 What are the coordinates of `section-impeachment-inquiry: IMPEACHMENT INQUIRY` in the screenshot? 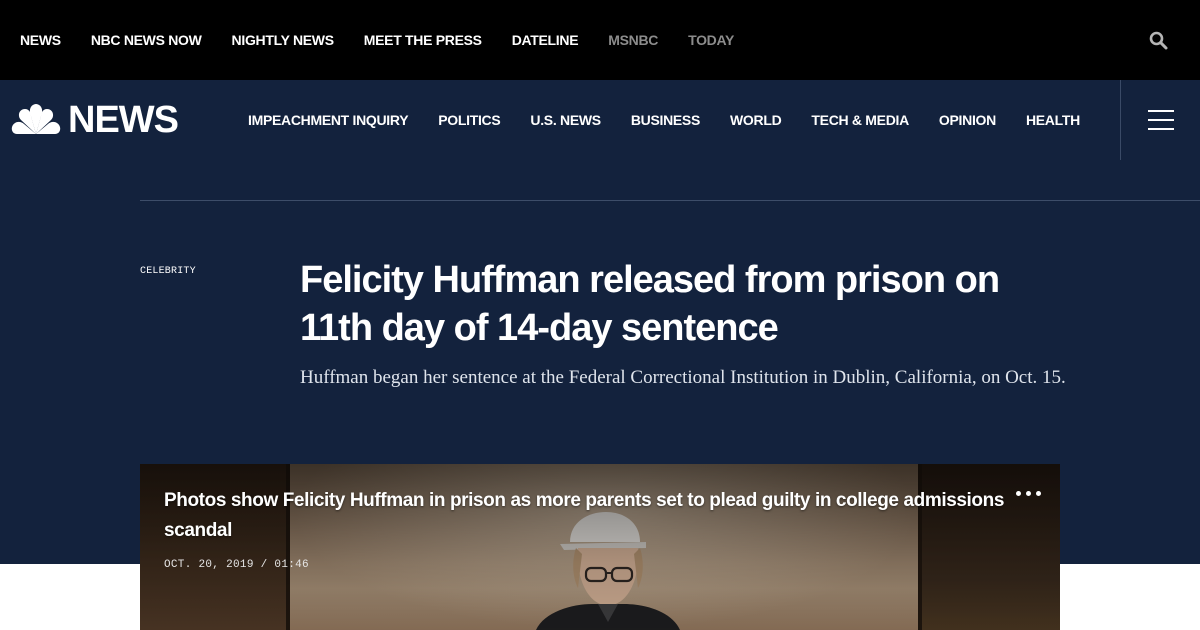 It's located at (328, 120).